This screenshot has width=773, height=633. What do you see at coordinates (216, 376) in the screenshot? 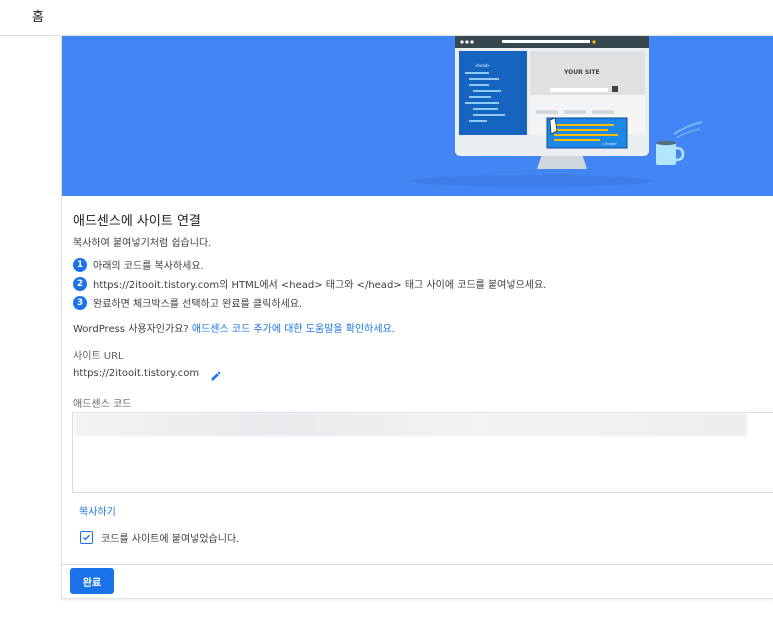
I see `edit-pencil-icon` at bounding box center [216, 376].